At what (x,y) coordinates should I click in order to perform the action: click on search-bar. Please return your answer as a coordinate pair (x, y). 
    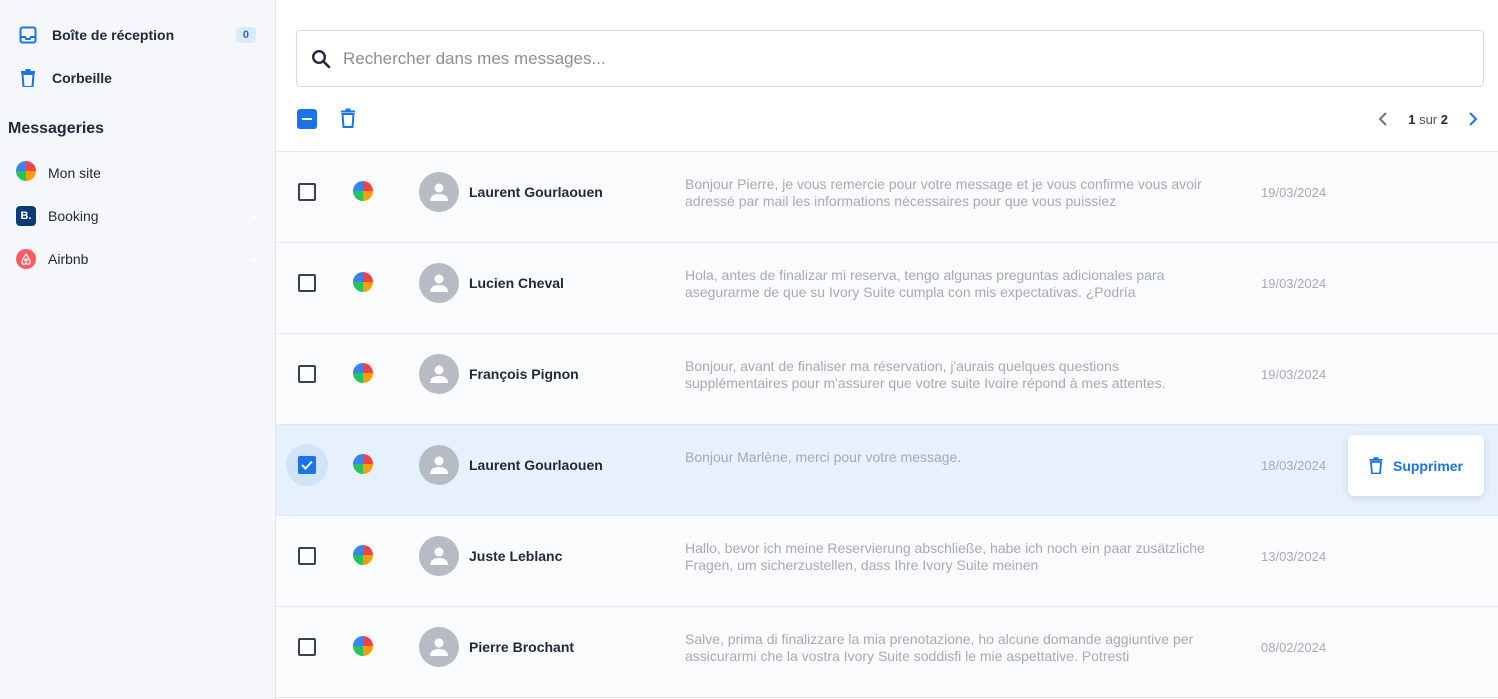
    Looking at the image, I should click on (890, 58).